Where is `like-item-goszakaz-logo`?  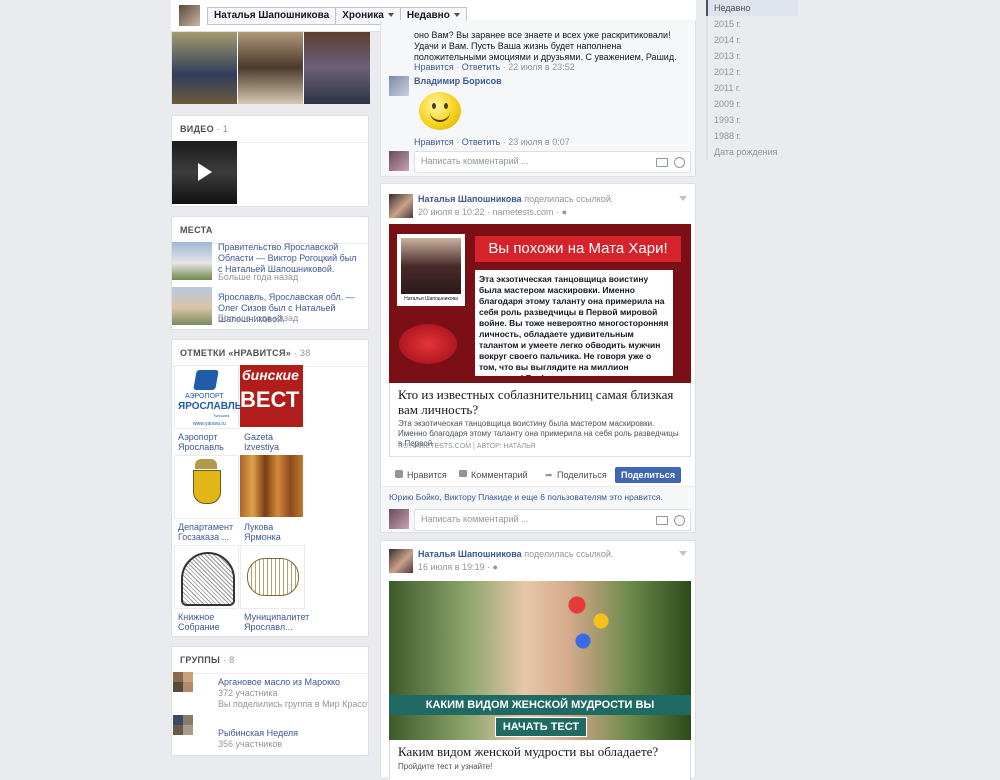
like-item-goszakaz-logo is located at coordinates (206, 487).